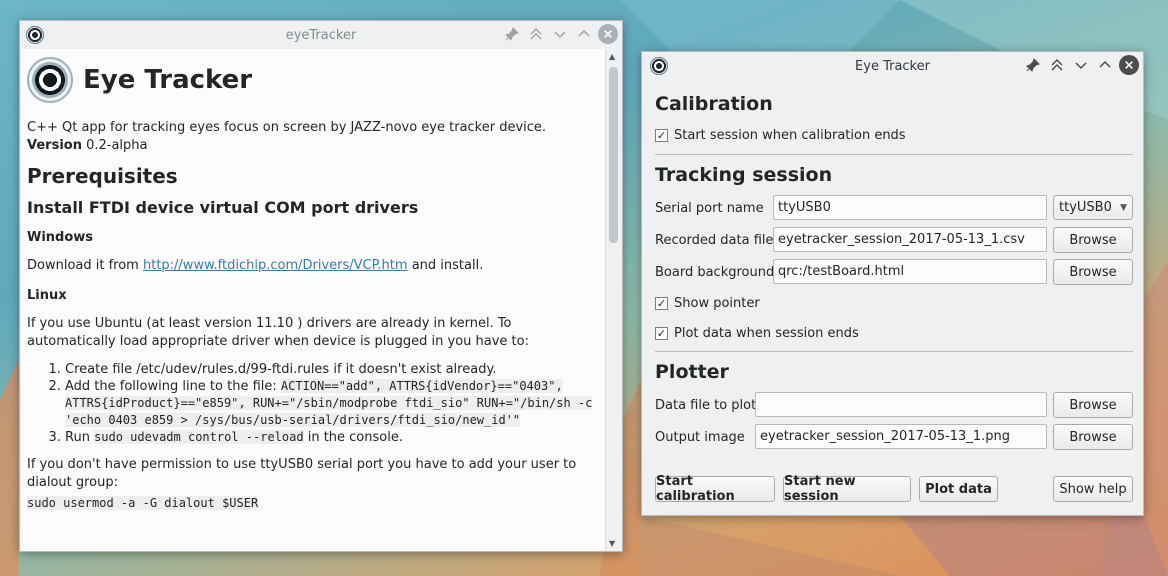 This screenshot has width=1168, height=576. What do you see at coordinates (168, 80) in the screenshot?
I see `help-heading: Eye Tracker` at bounding box center [168, 80].